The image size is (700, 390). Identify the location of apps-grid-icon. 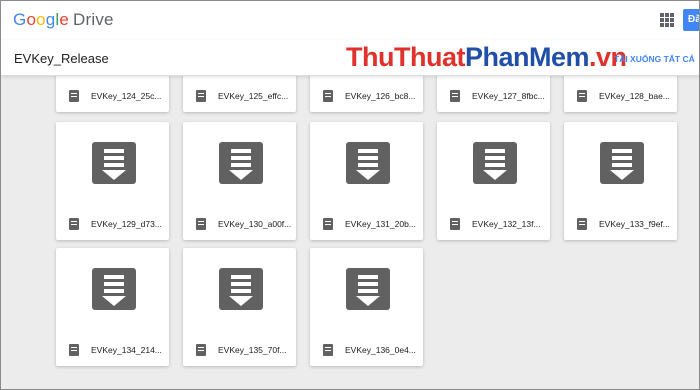
(667, 20).